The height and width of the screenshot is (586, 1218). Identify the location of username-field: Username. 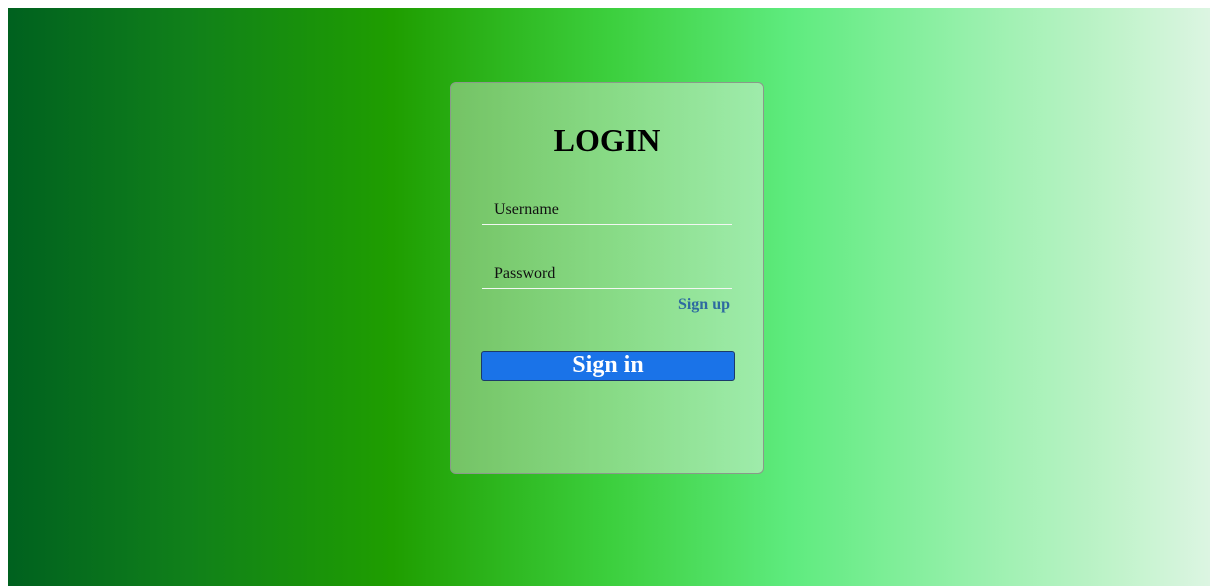
(607, 212).